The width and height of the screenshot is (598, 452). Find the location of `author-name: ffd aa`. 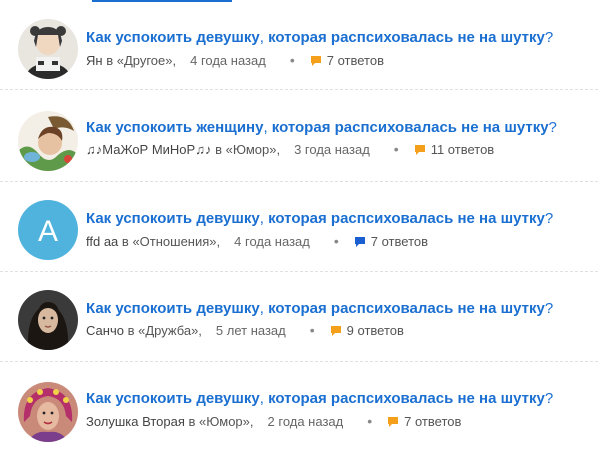

author-name: ffd aa is located at coordinates (102, 241).